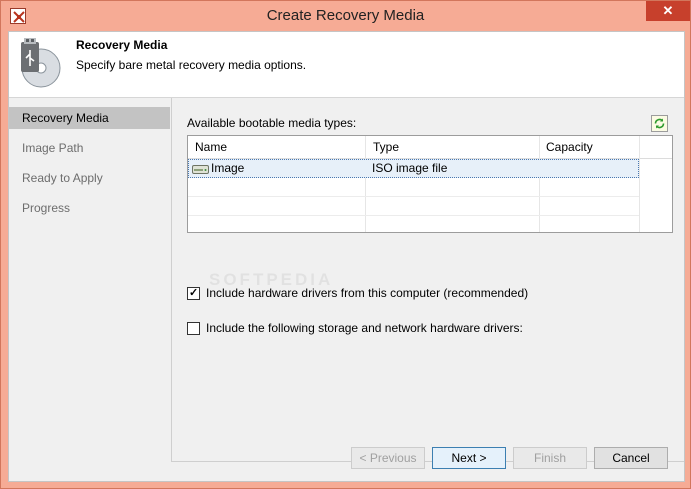 This screenshot has height=489, width=691. I want to click on cancel-button: Cancel, so click(631, 458).